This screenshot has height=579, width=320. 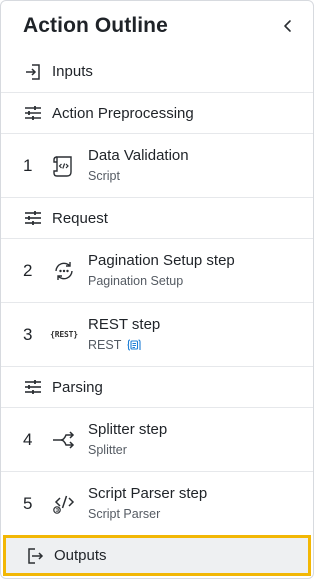 What do you see at coordinates (157, 270) in the screenshot?
I see `outline-step-2: 2 Pagination Setup step Pagination Setup` at bounding box center [157, 270].